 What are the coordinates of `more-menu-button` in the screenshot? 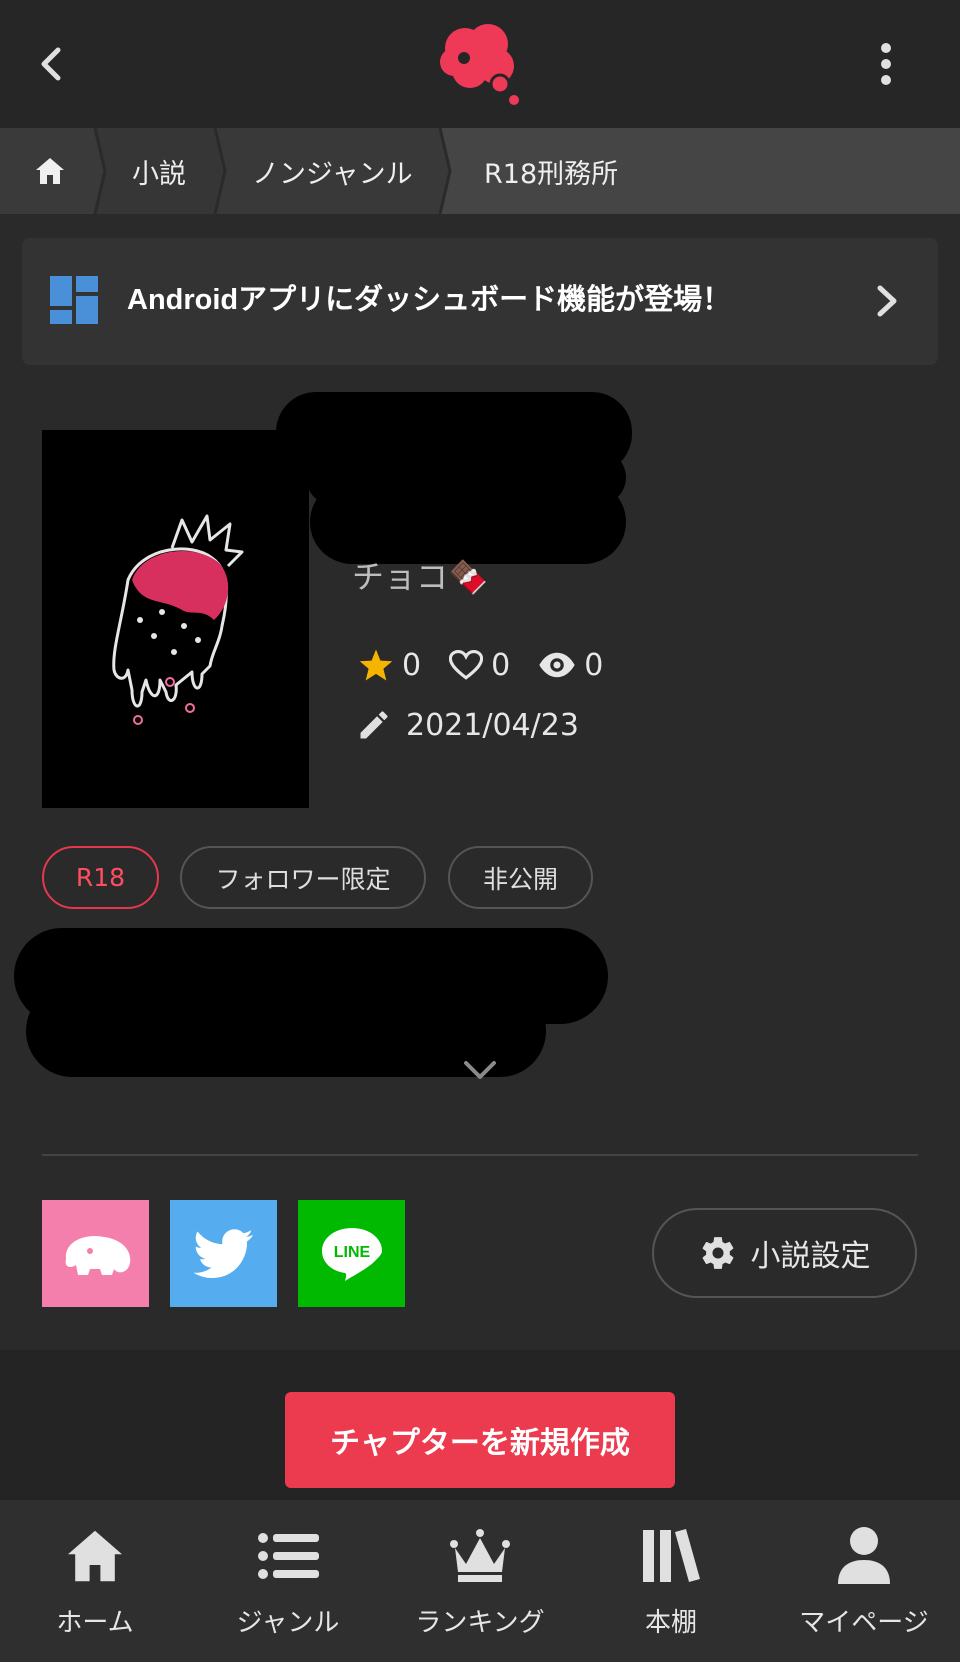 It's located at (886, 64).